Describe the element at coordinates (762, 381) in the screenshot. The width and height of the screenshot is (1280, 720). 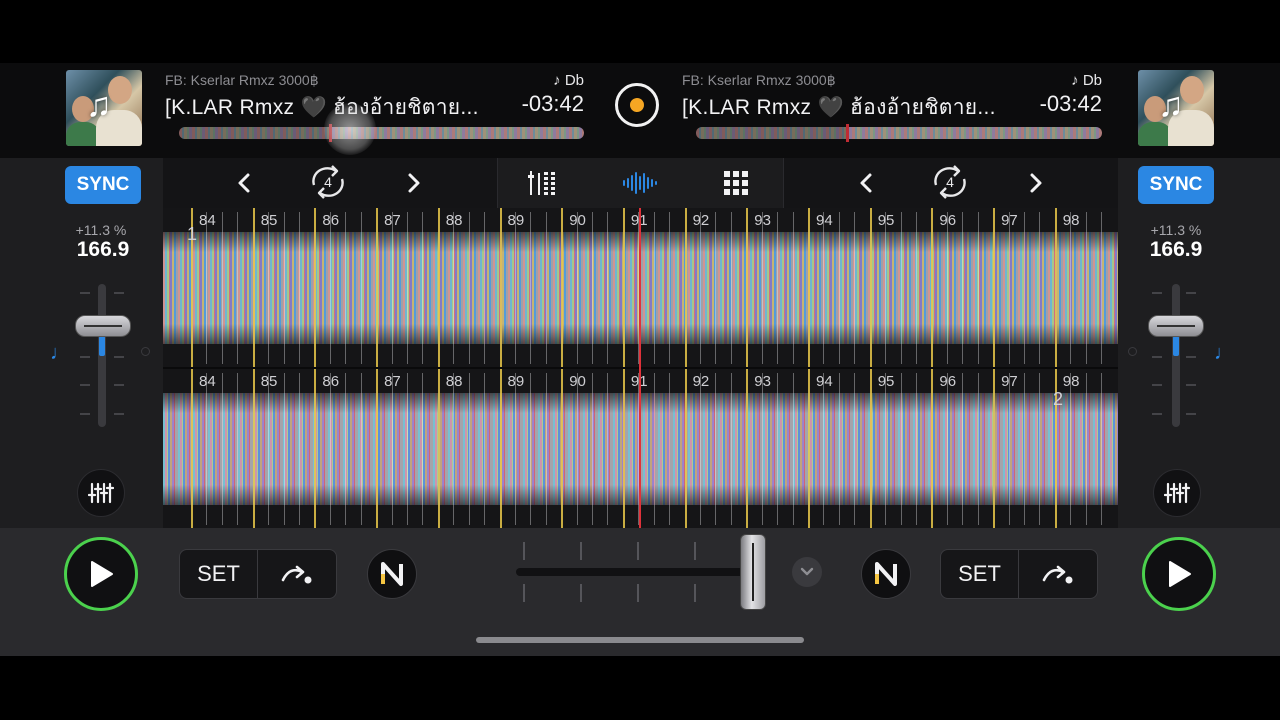
I see `deck-b-bar-number: 93` at that location.